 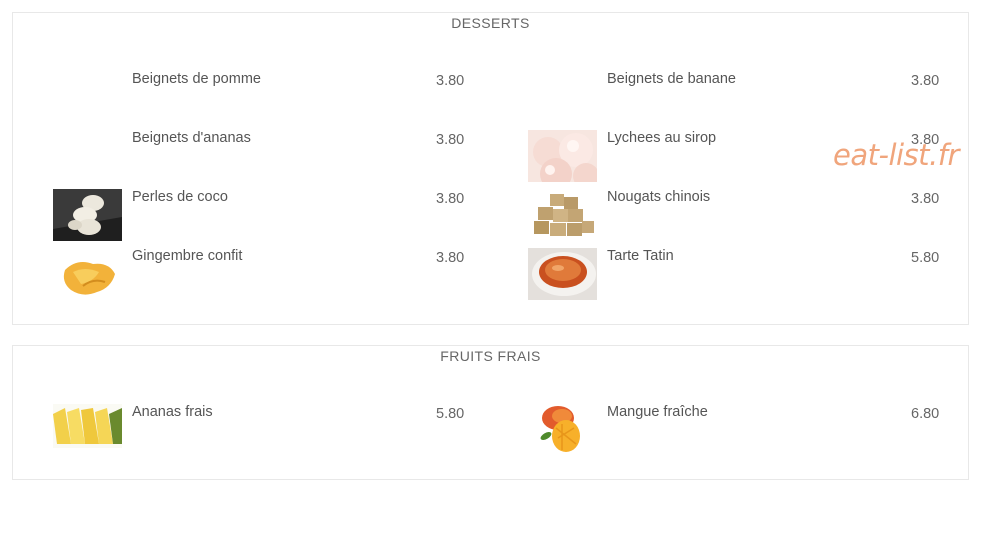 What do you see at coordinates (562, 430) in the screenshot?
I see `mangue-image` at bounding box center [562, 430].